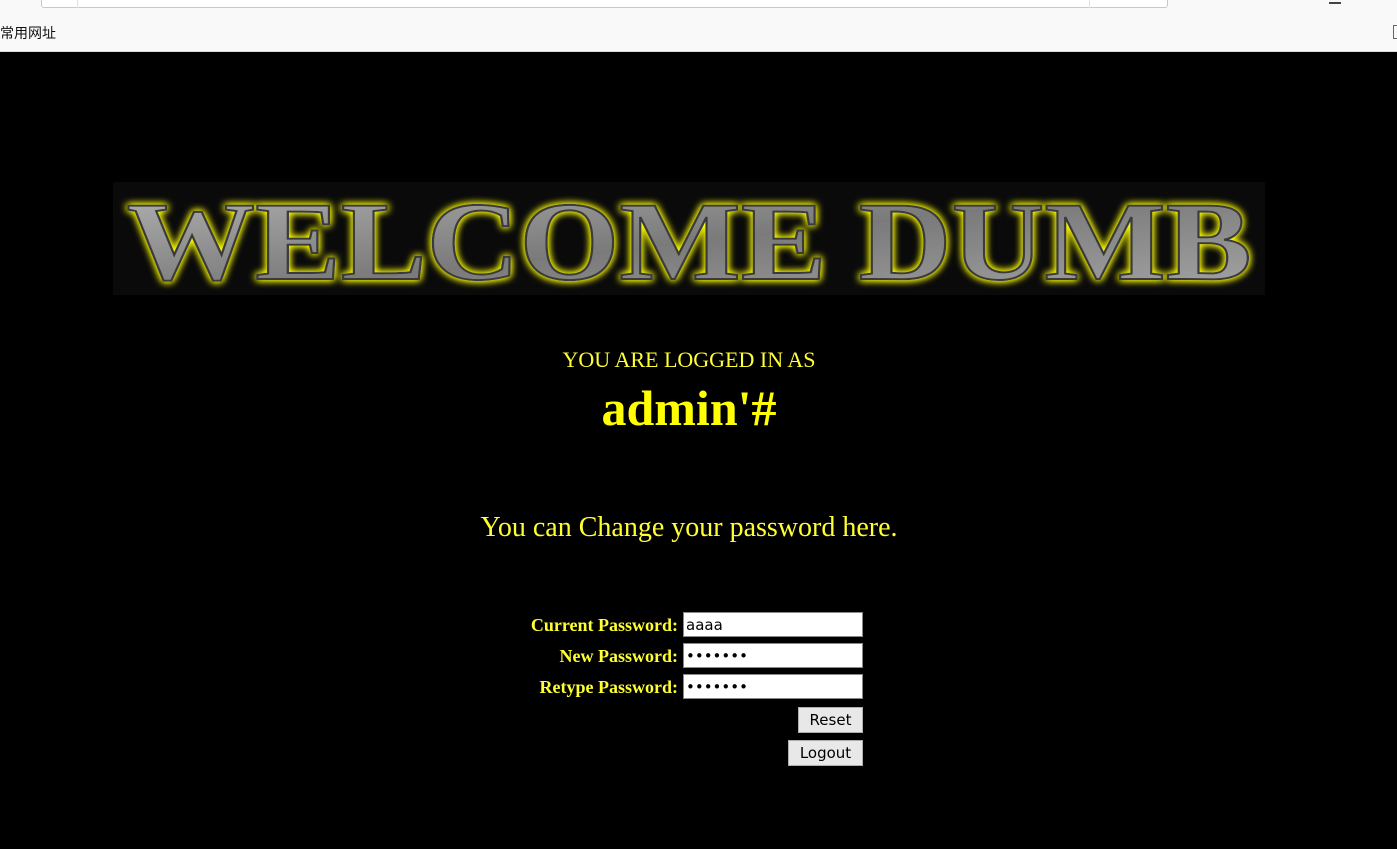  I want to click on username-display: admin'#, so click(689, 408).